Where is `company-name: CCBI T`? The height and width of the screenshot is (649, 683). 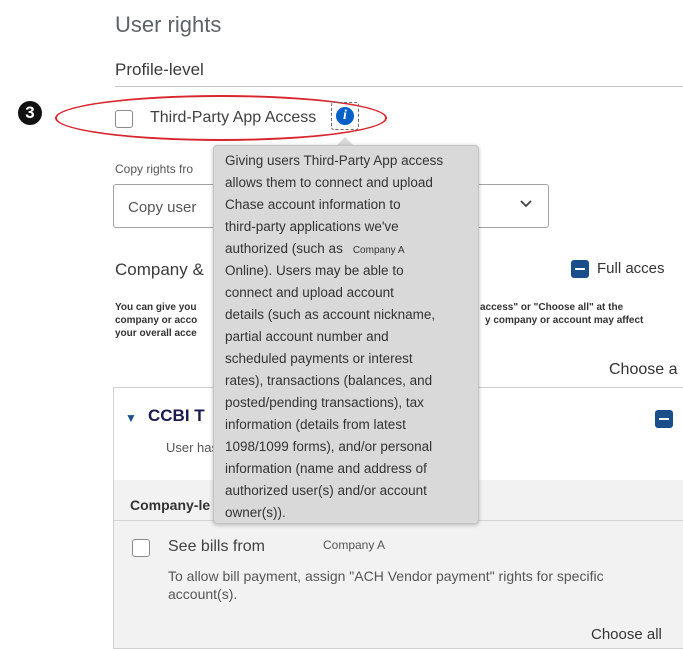 company-name: CCBI T is located at coordinates (176, 416).